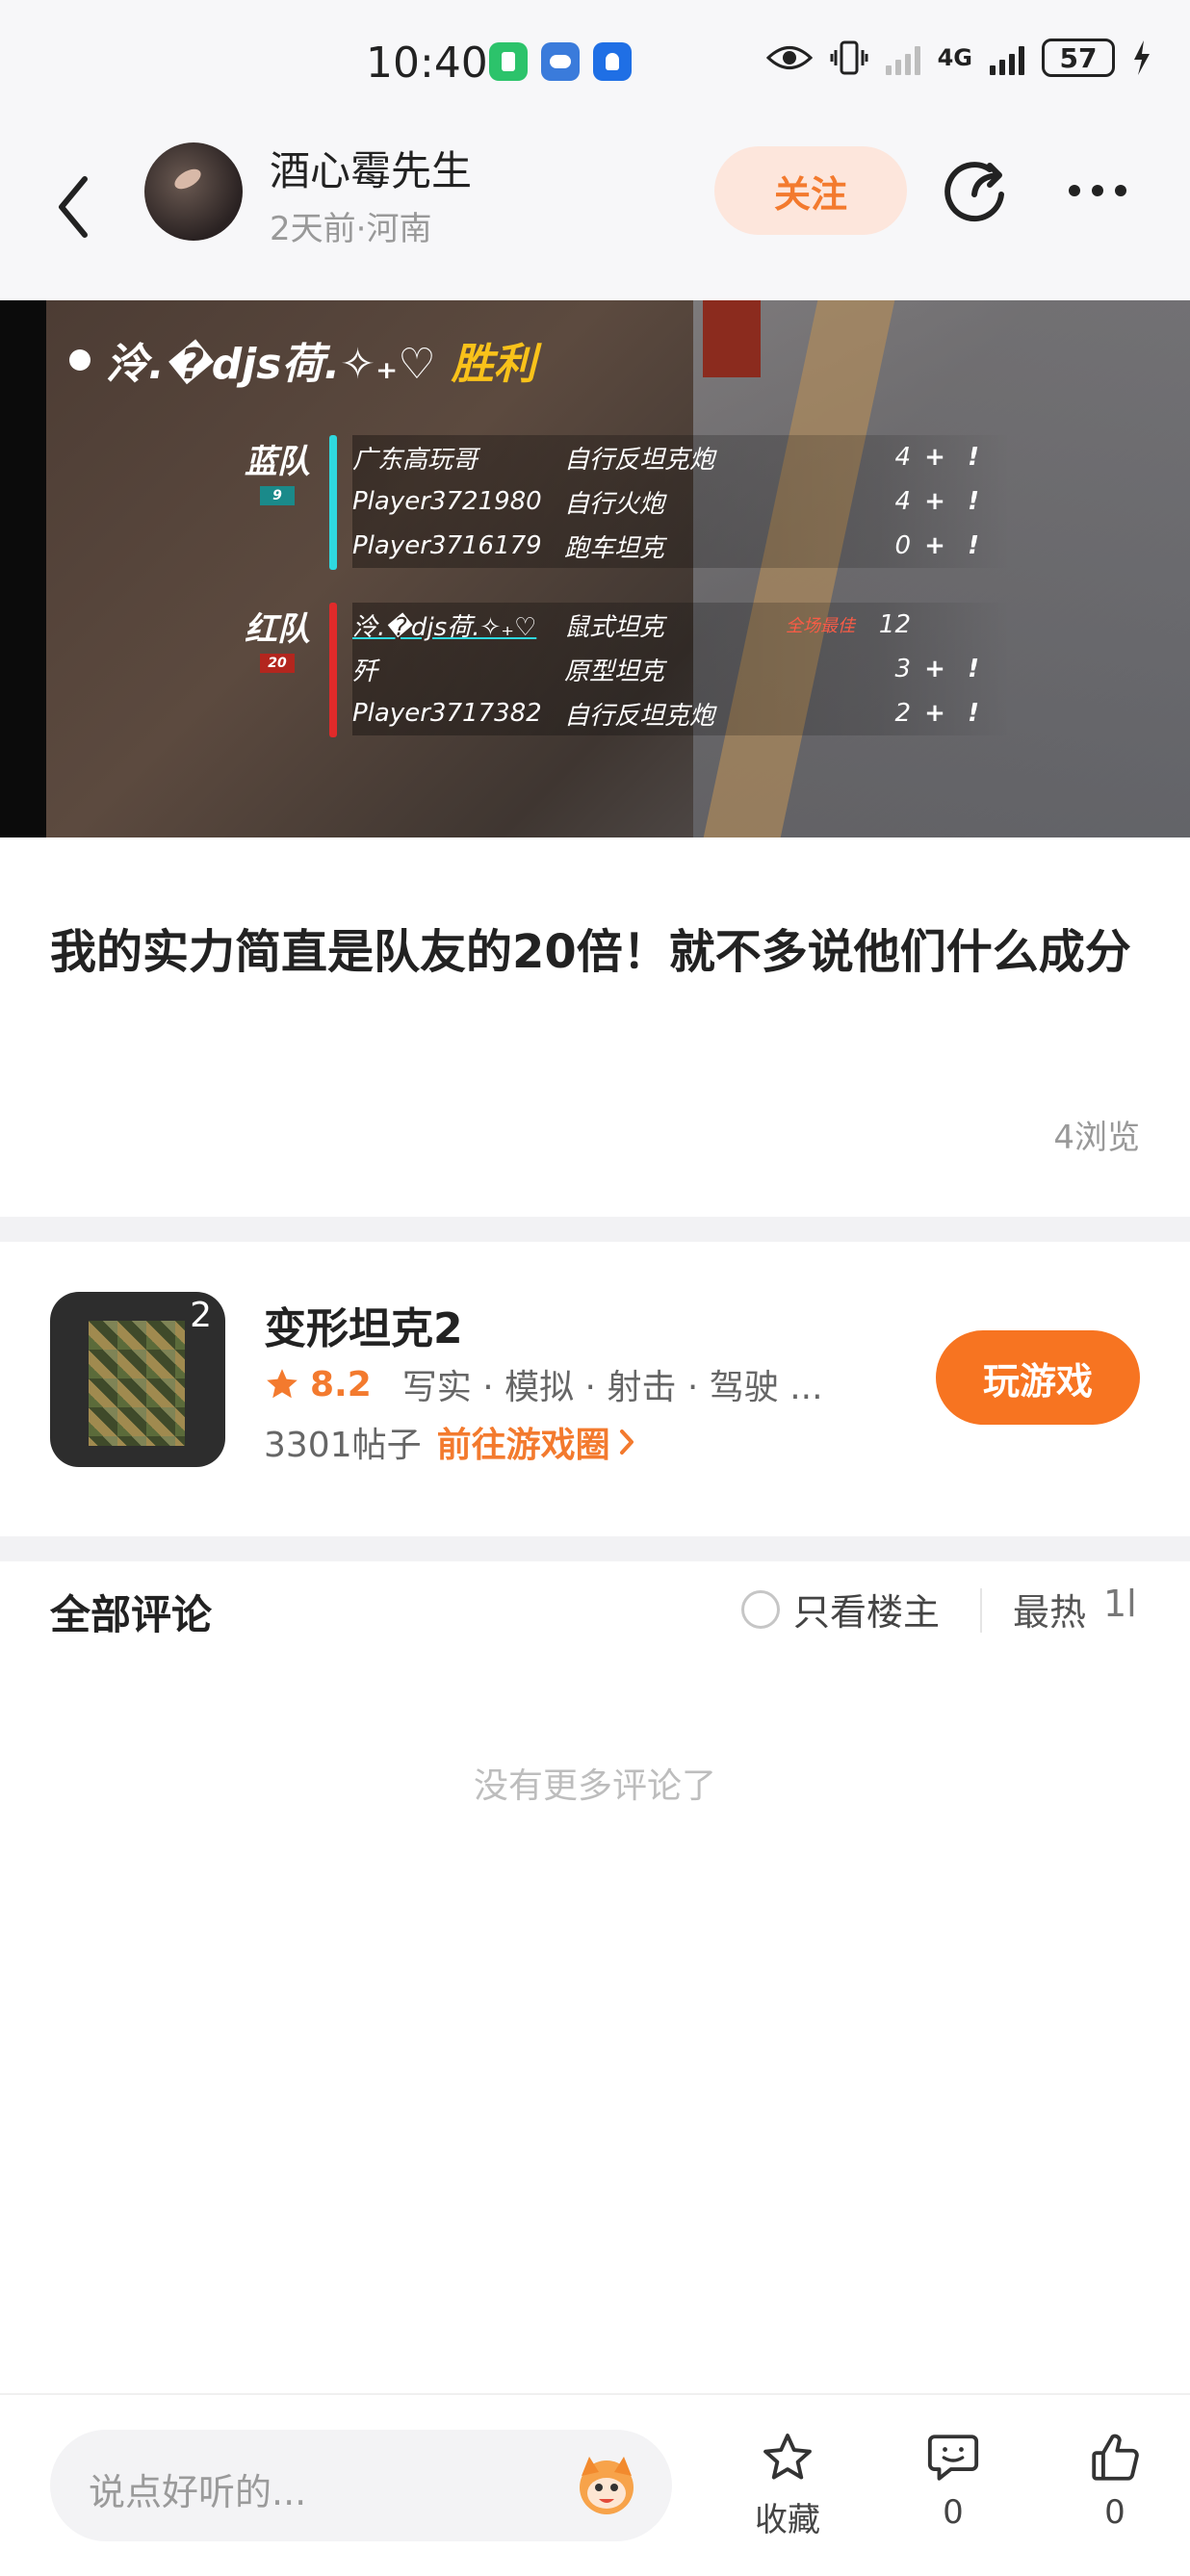  I want to click on only-owner-label: 只看楼主, so click(867, 1613).